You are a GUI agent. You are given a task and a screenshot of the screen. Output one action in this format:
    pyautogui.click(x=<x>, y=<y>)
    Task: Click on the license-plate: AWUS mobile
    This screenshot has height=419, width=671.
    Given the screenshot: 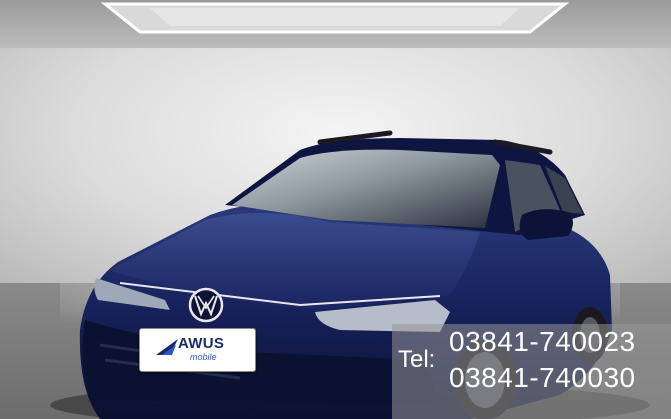 What is the action you would take?
    pyautogui.click(x=197, y=350)
    